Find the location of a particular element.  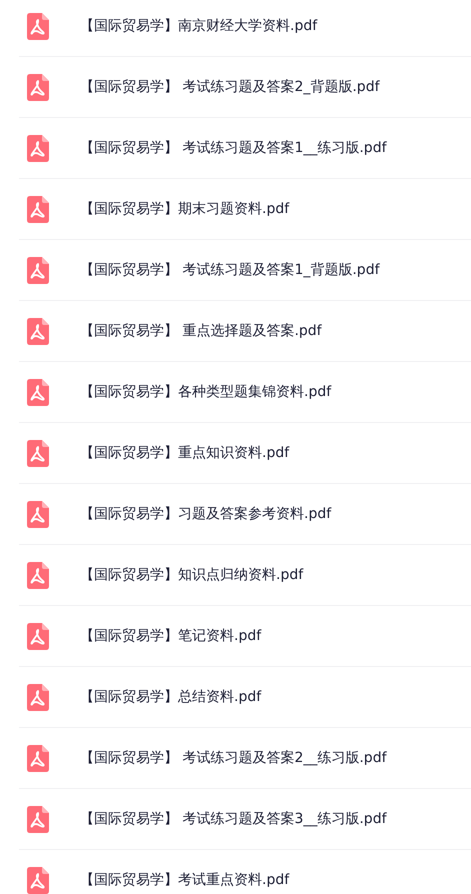

file-name: 【国际贸易学】总结资料.pdf is located at coordinates (171, 697).